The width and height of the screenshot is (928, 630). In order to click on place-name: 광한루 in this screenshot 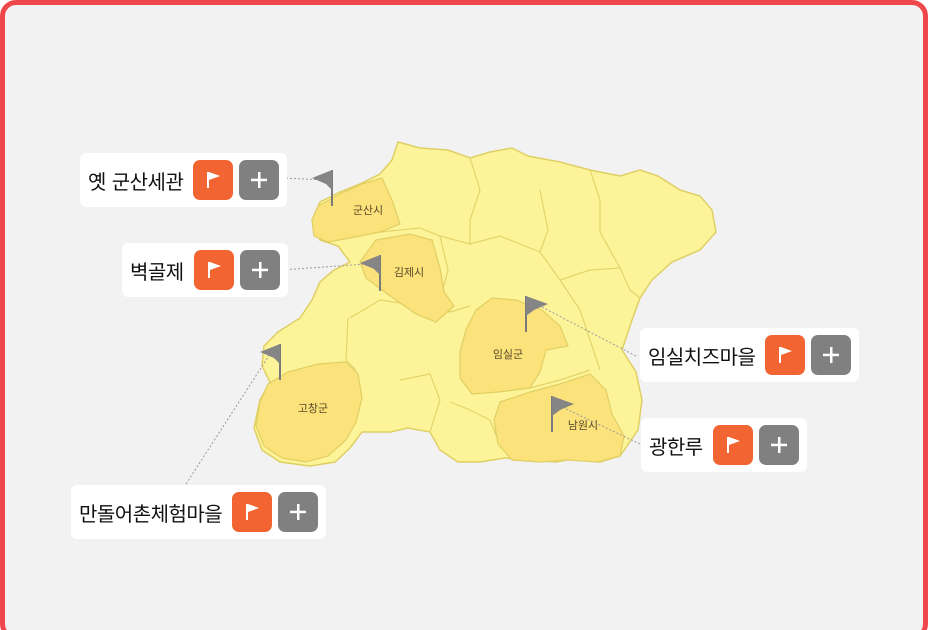, I will do `click(676, 446)`.